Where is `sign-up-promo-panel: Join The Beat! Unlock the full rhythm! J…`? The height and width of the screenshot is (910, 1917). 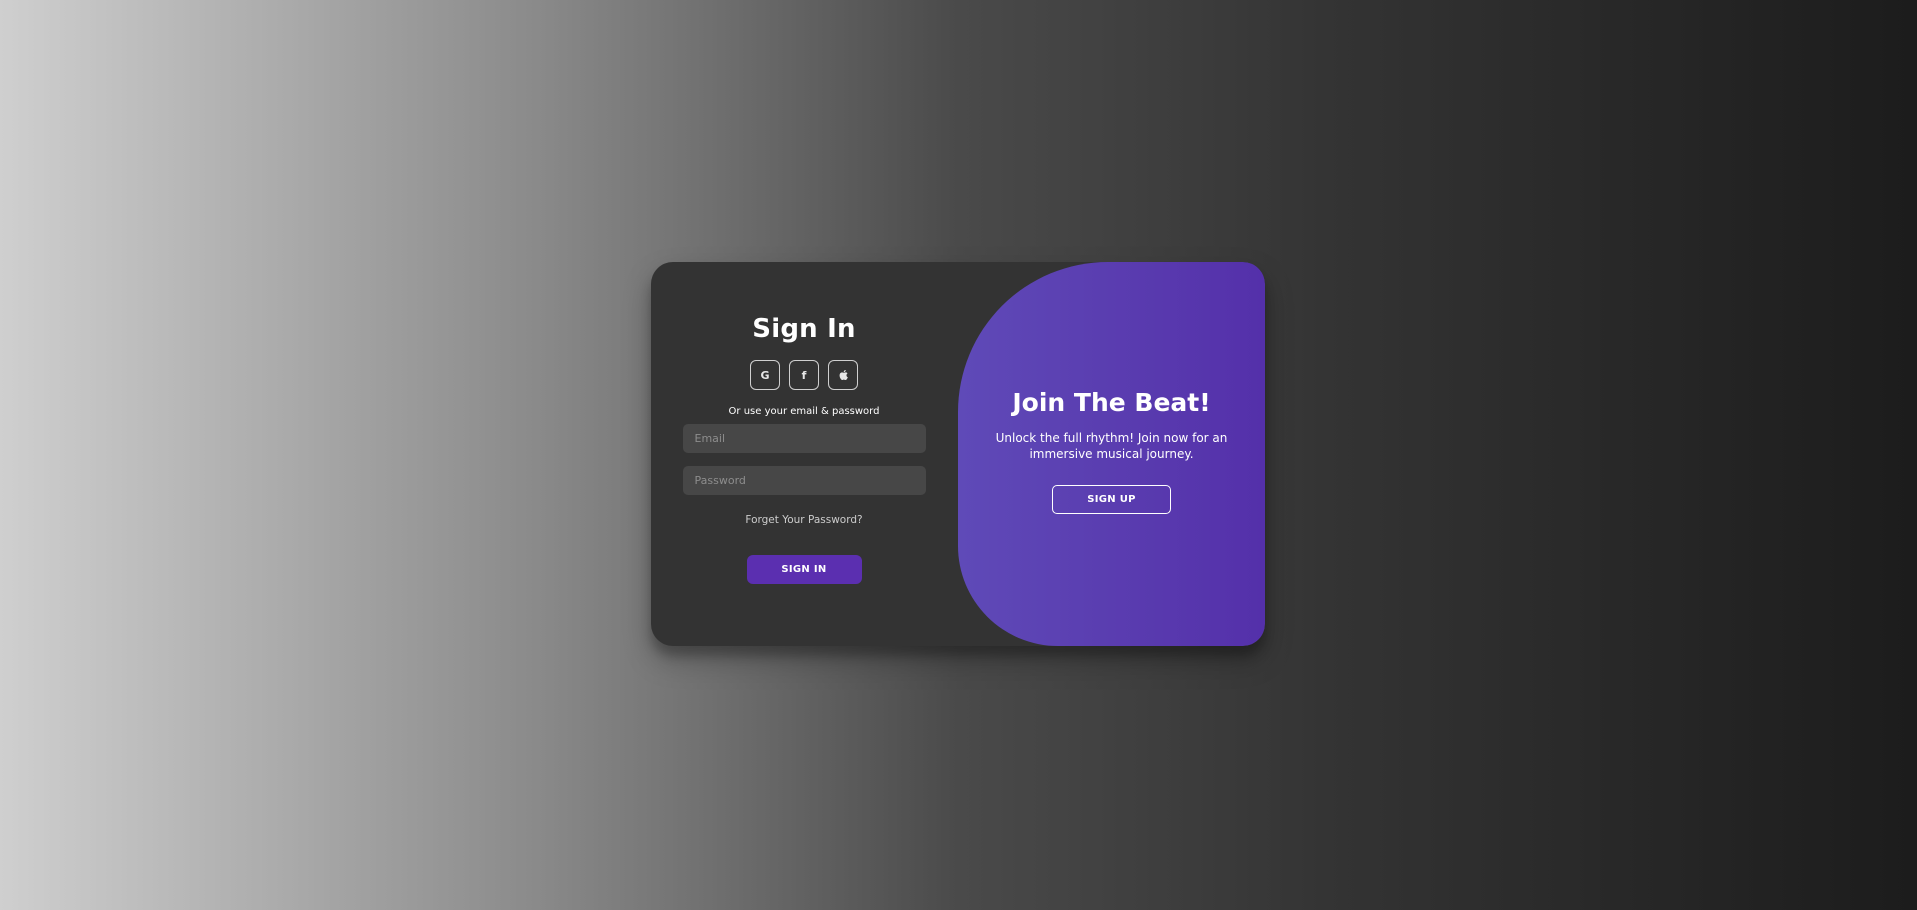 sign-up-promo-panel: Join The Beat! Unlock the full rhythm! J… is located at coordinates (1111, 454).